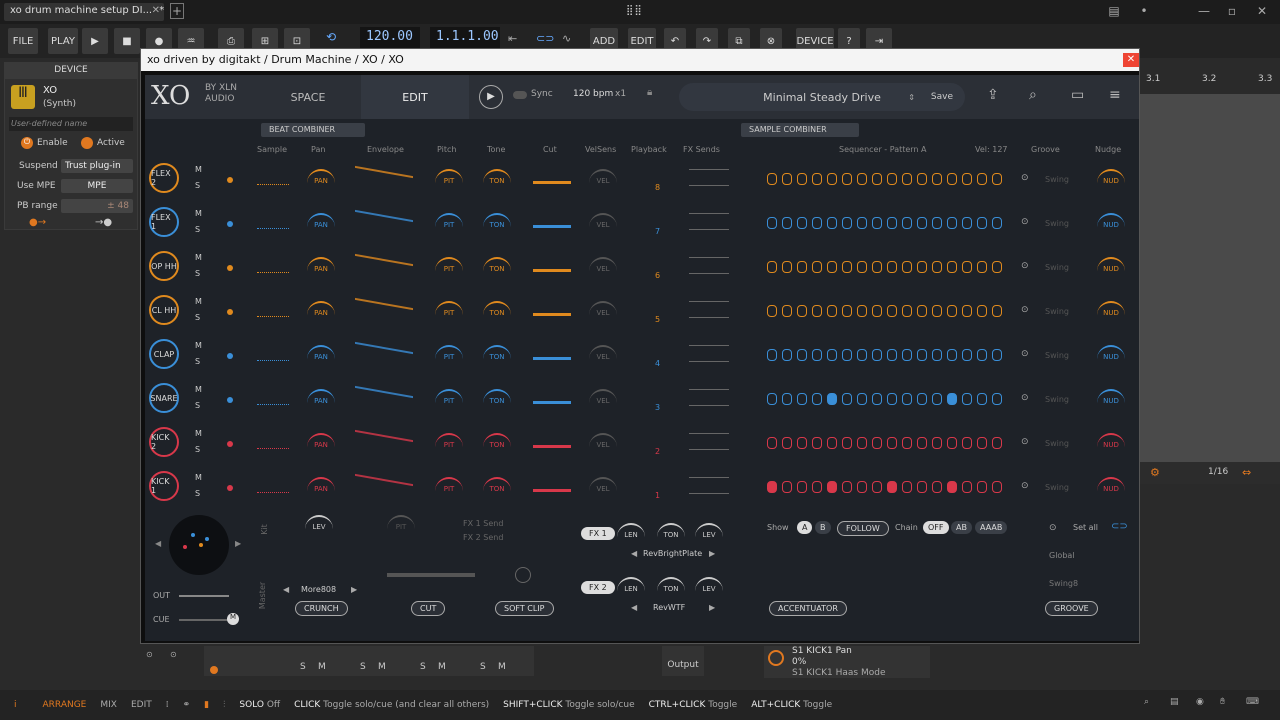 This screenshot has height=720, width=1280. What do you see at coordinates (199, 545) in the screenshot?
I see `xy-pad` at bounding box center [199, 545].